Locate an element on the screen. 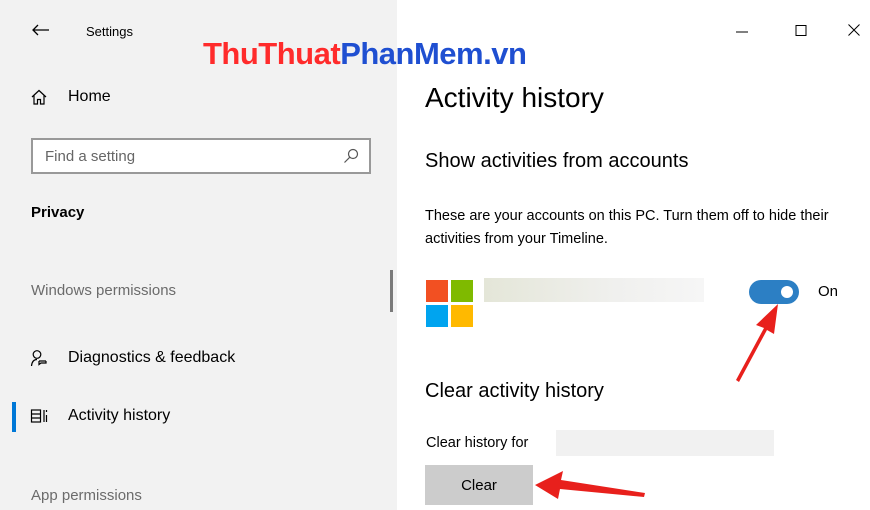 The image size is (870, 510). annotation-arrow-clear is located at coordinates (590, 485).